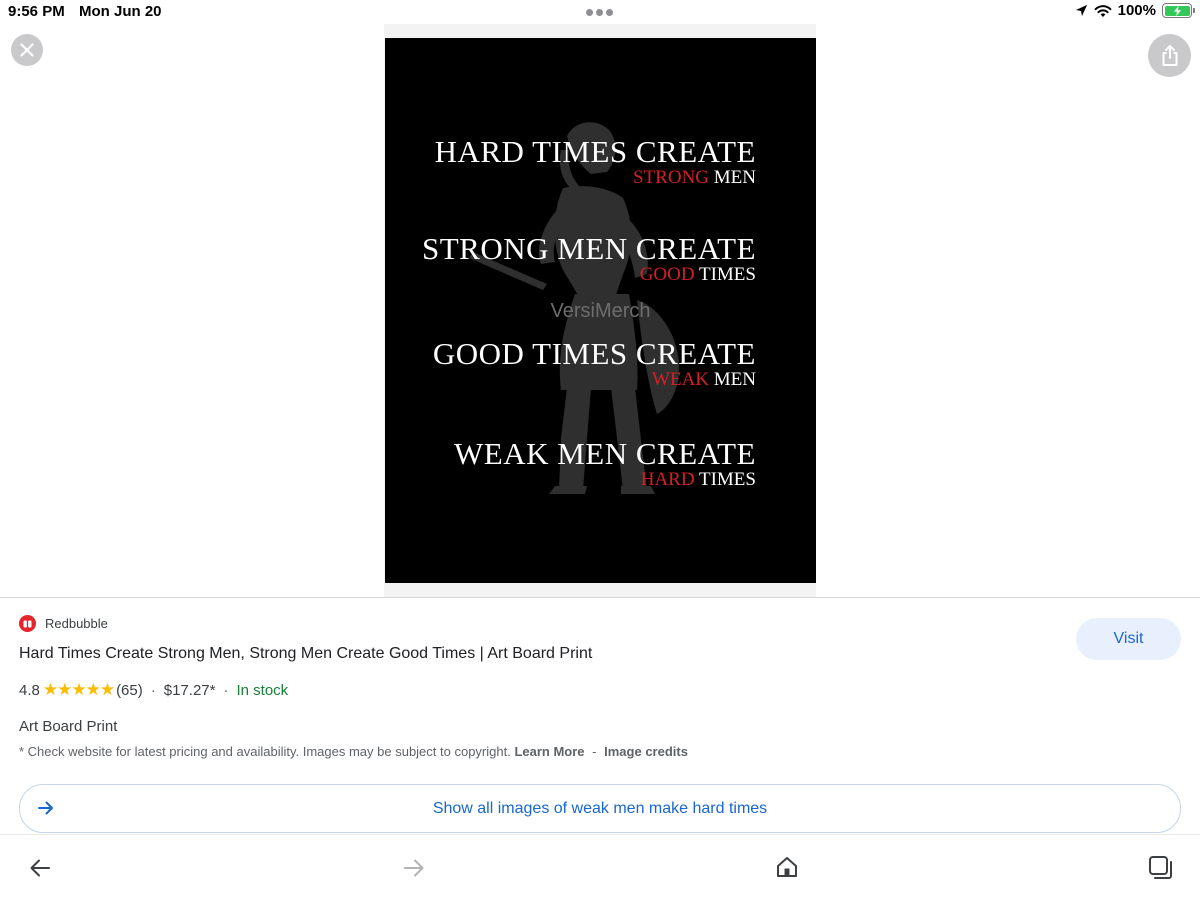 This screenshot has height=900, width=1200. Describe the element at coordinates (68, 726) in the screenshot. I see `product-type: Art Board Print` at that location.